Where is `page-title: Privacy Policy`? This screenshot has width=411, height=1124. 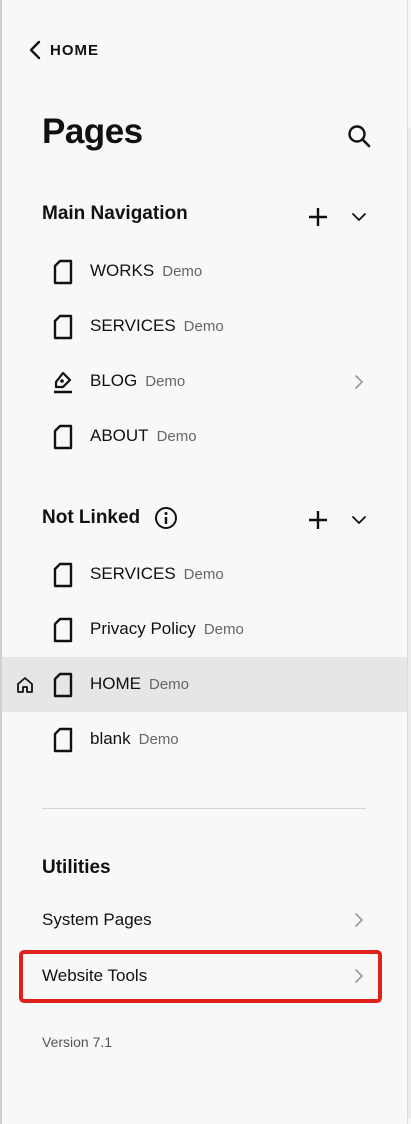
page-title: Privacy Policy is located at coordinates (143, 628).